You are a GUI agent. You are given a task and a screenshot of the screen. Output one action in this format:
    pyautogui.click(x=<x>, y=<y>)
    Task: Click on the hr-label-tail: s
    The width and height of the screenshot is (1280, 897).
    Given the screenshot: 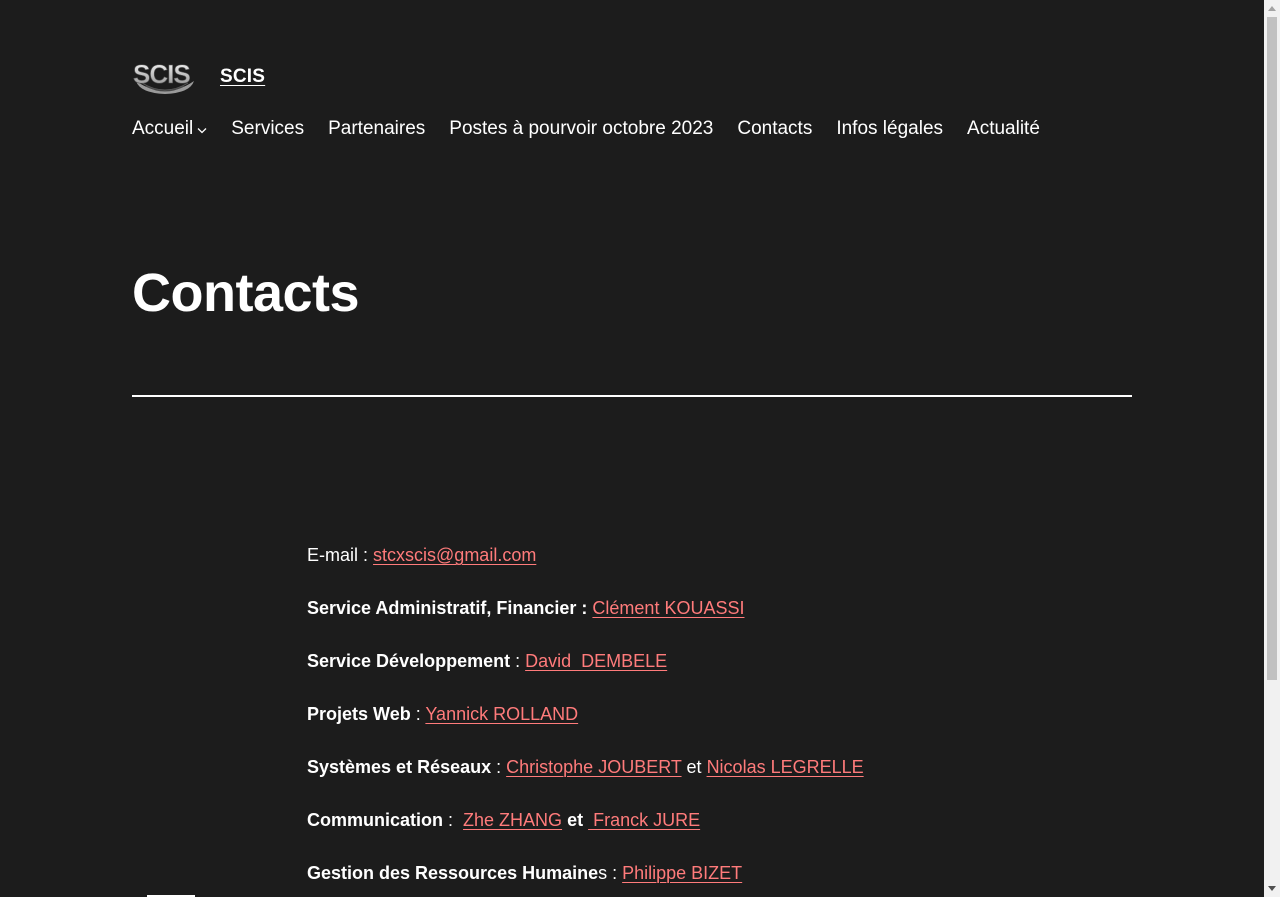 What is the action you would take?
    pyautogui.click(x=603, y=873)
    